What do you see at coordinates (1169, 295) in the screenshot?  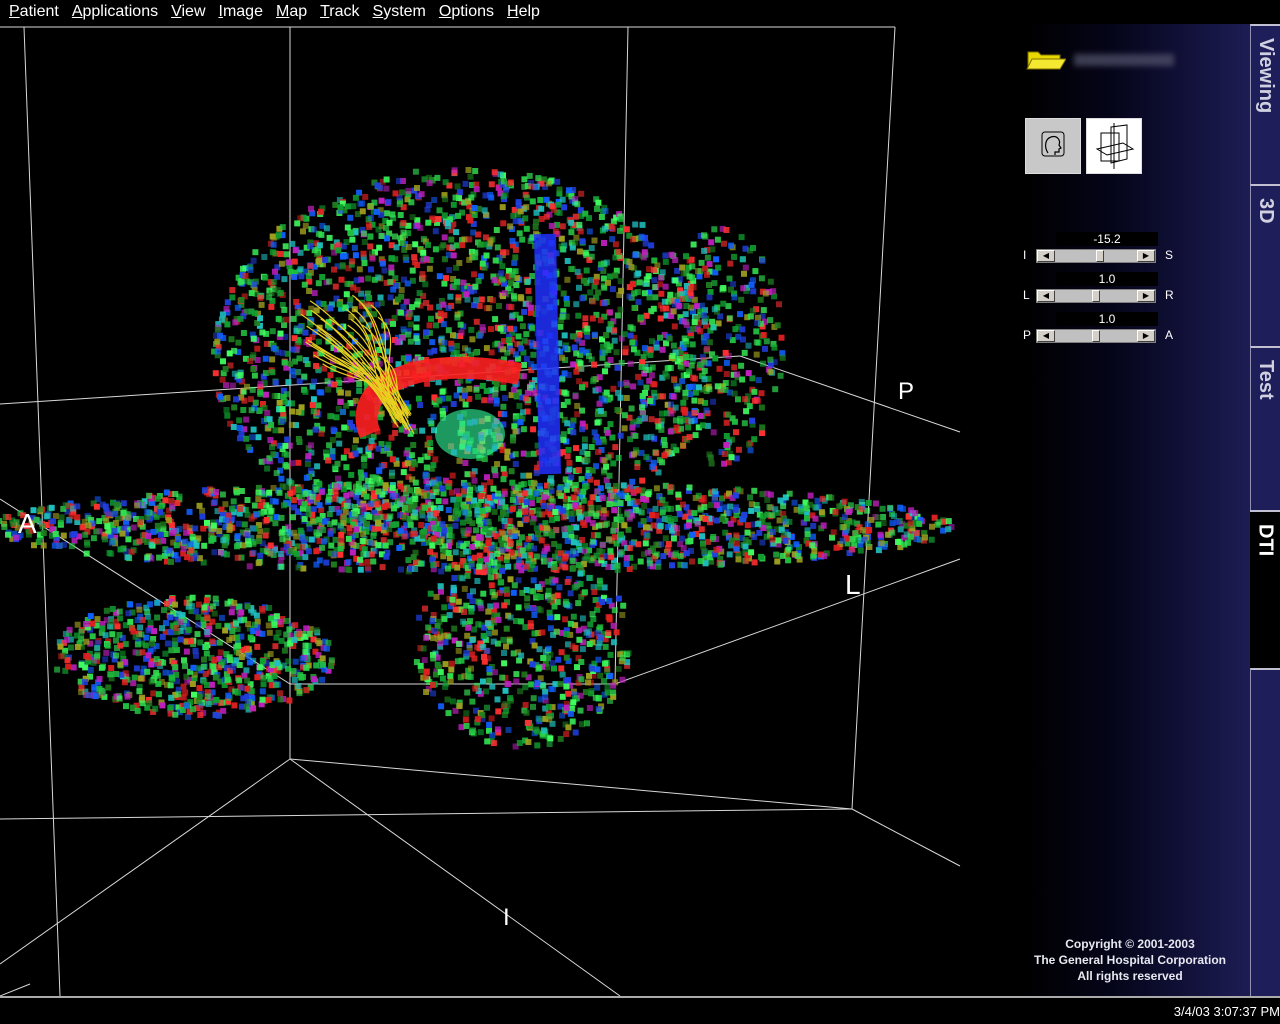 I see `slider-right-label: R` at bounding box center [1169, 295].